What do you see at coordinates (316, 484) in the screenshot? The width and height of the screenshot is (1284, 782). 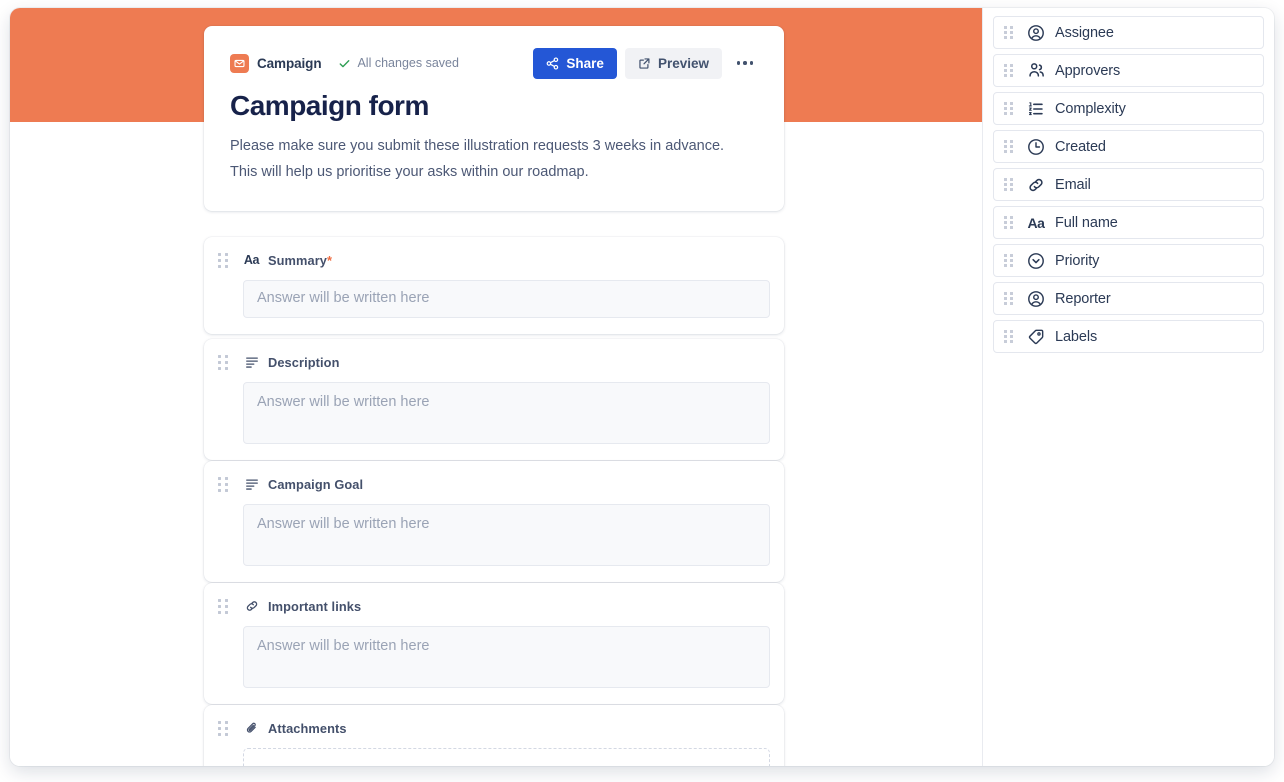 I see `field-label: Campaign Goal` at bounding box center [316, 484].